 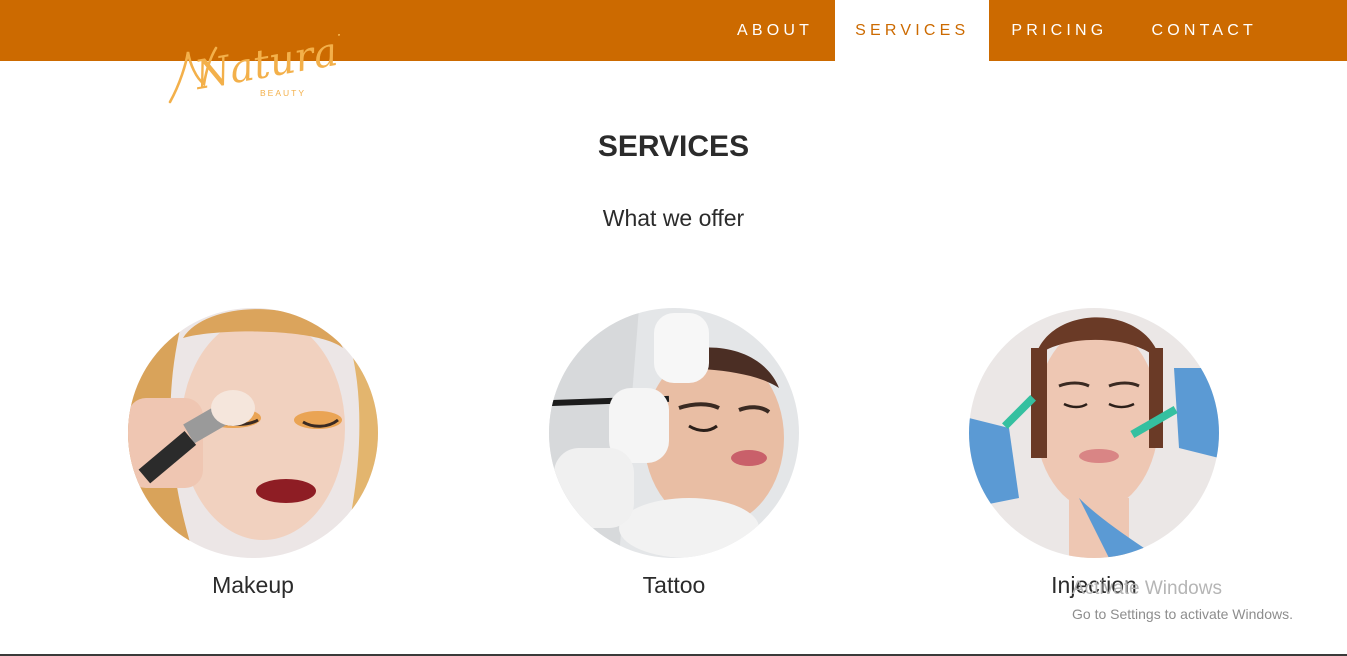 What do you see at coordinates (912, 30) in the screenshot?
I see `nav-item-services: SERVICES` at bounding box center [912, 30].